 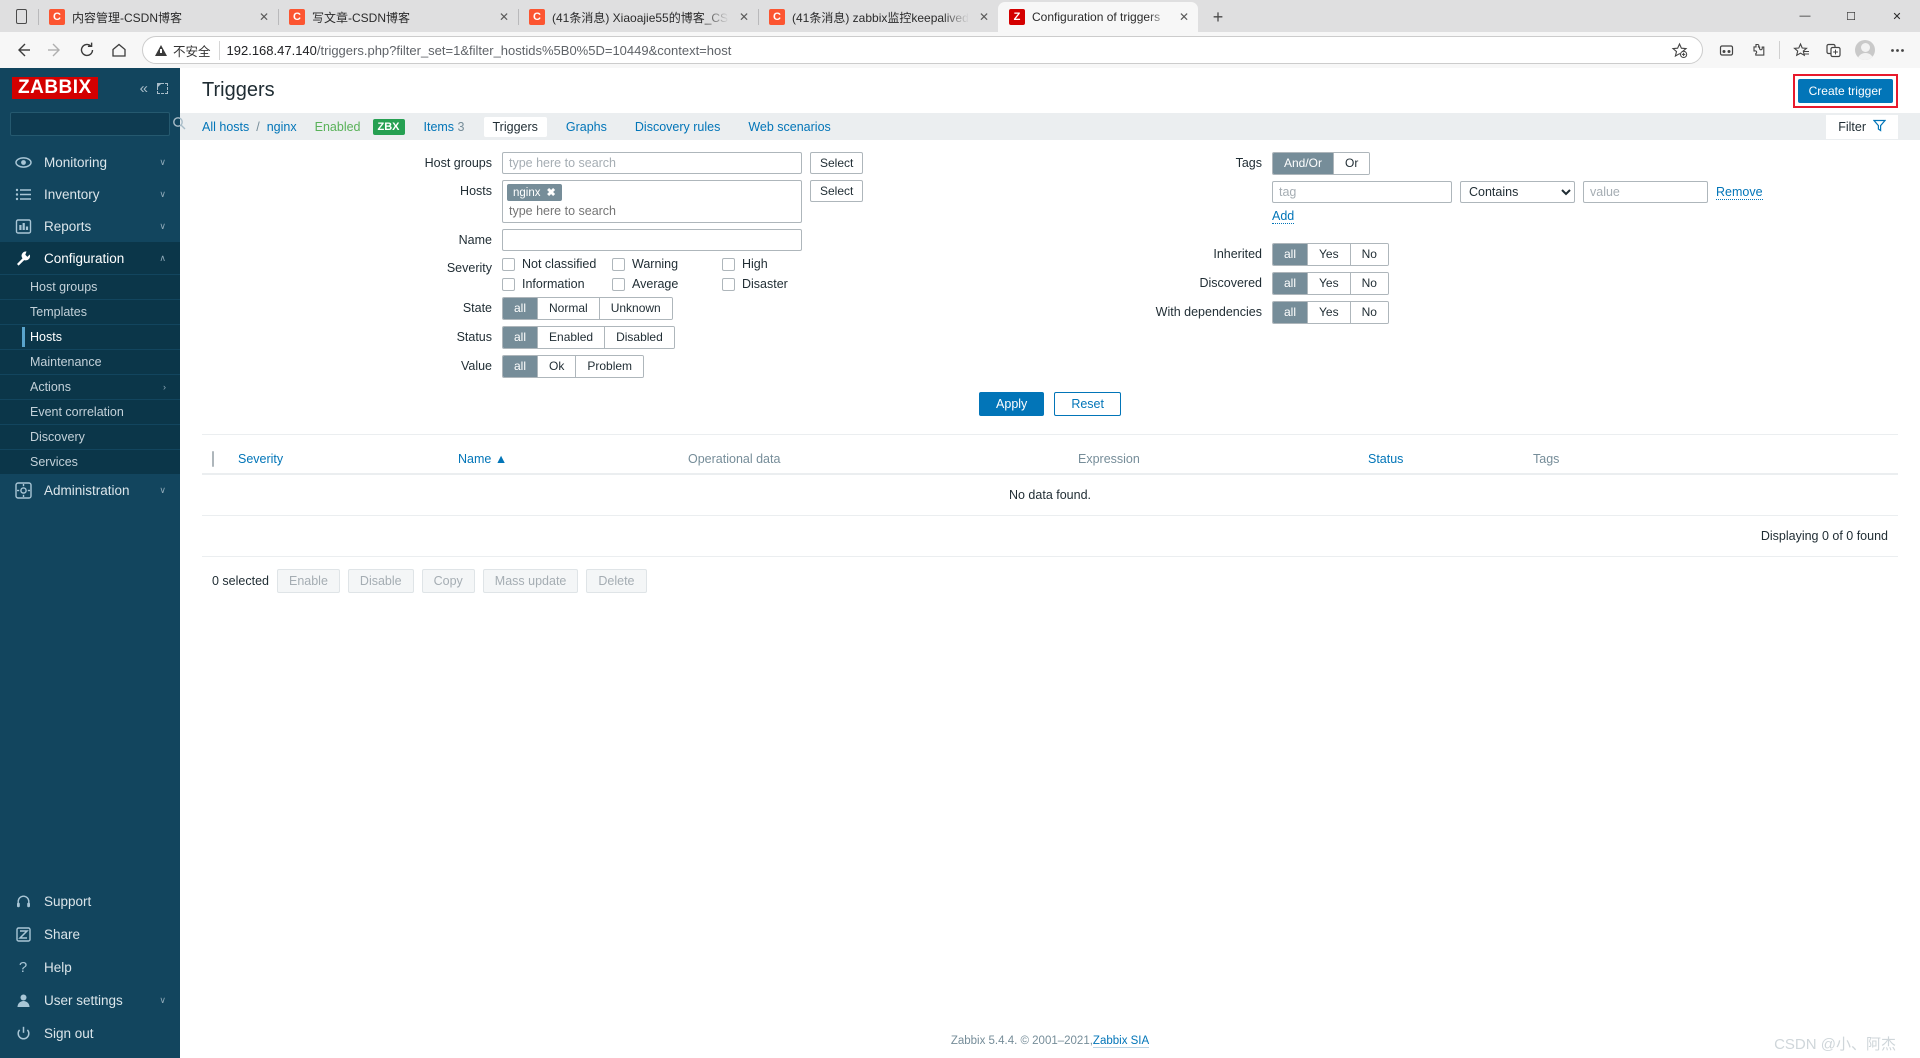 I want to click on tag-operator-select: Contains, so click(x=1517, y=192).